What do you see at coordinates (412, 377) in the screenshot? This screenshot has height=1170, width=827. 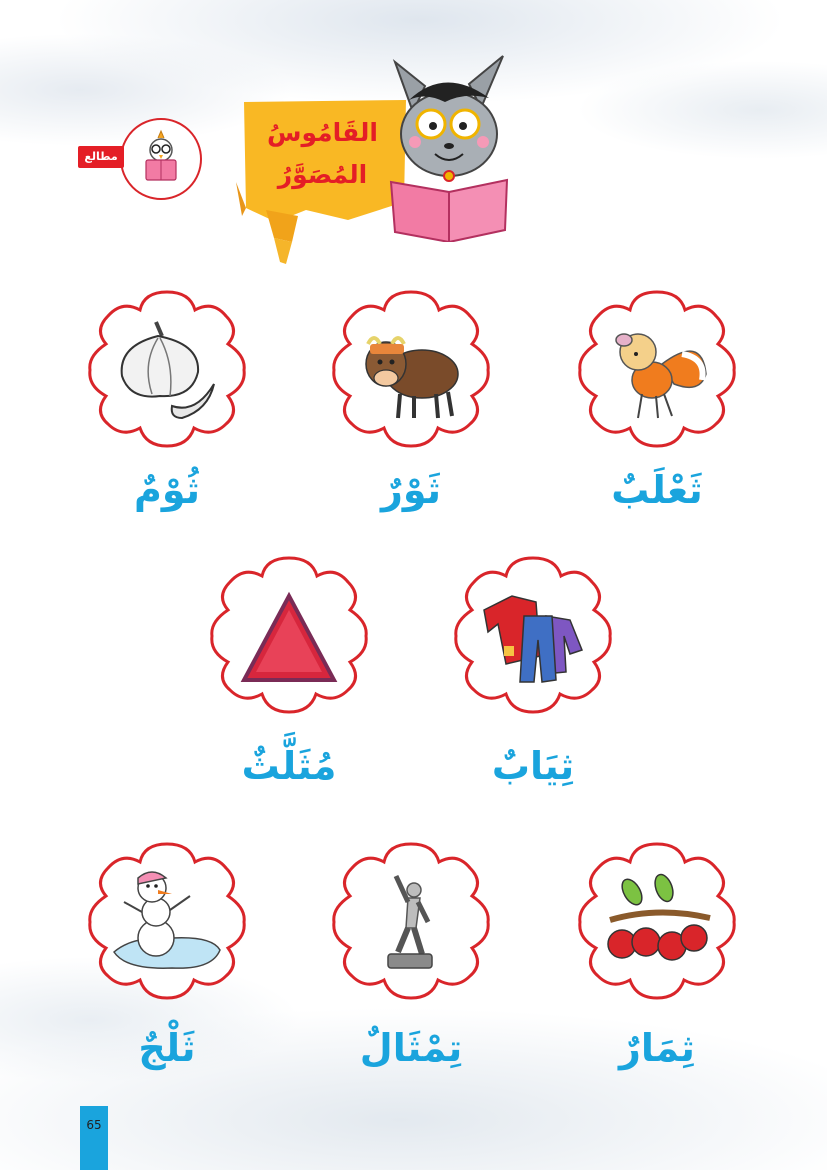 I see `bull-icon` at bounding box center [412, 377].